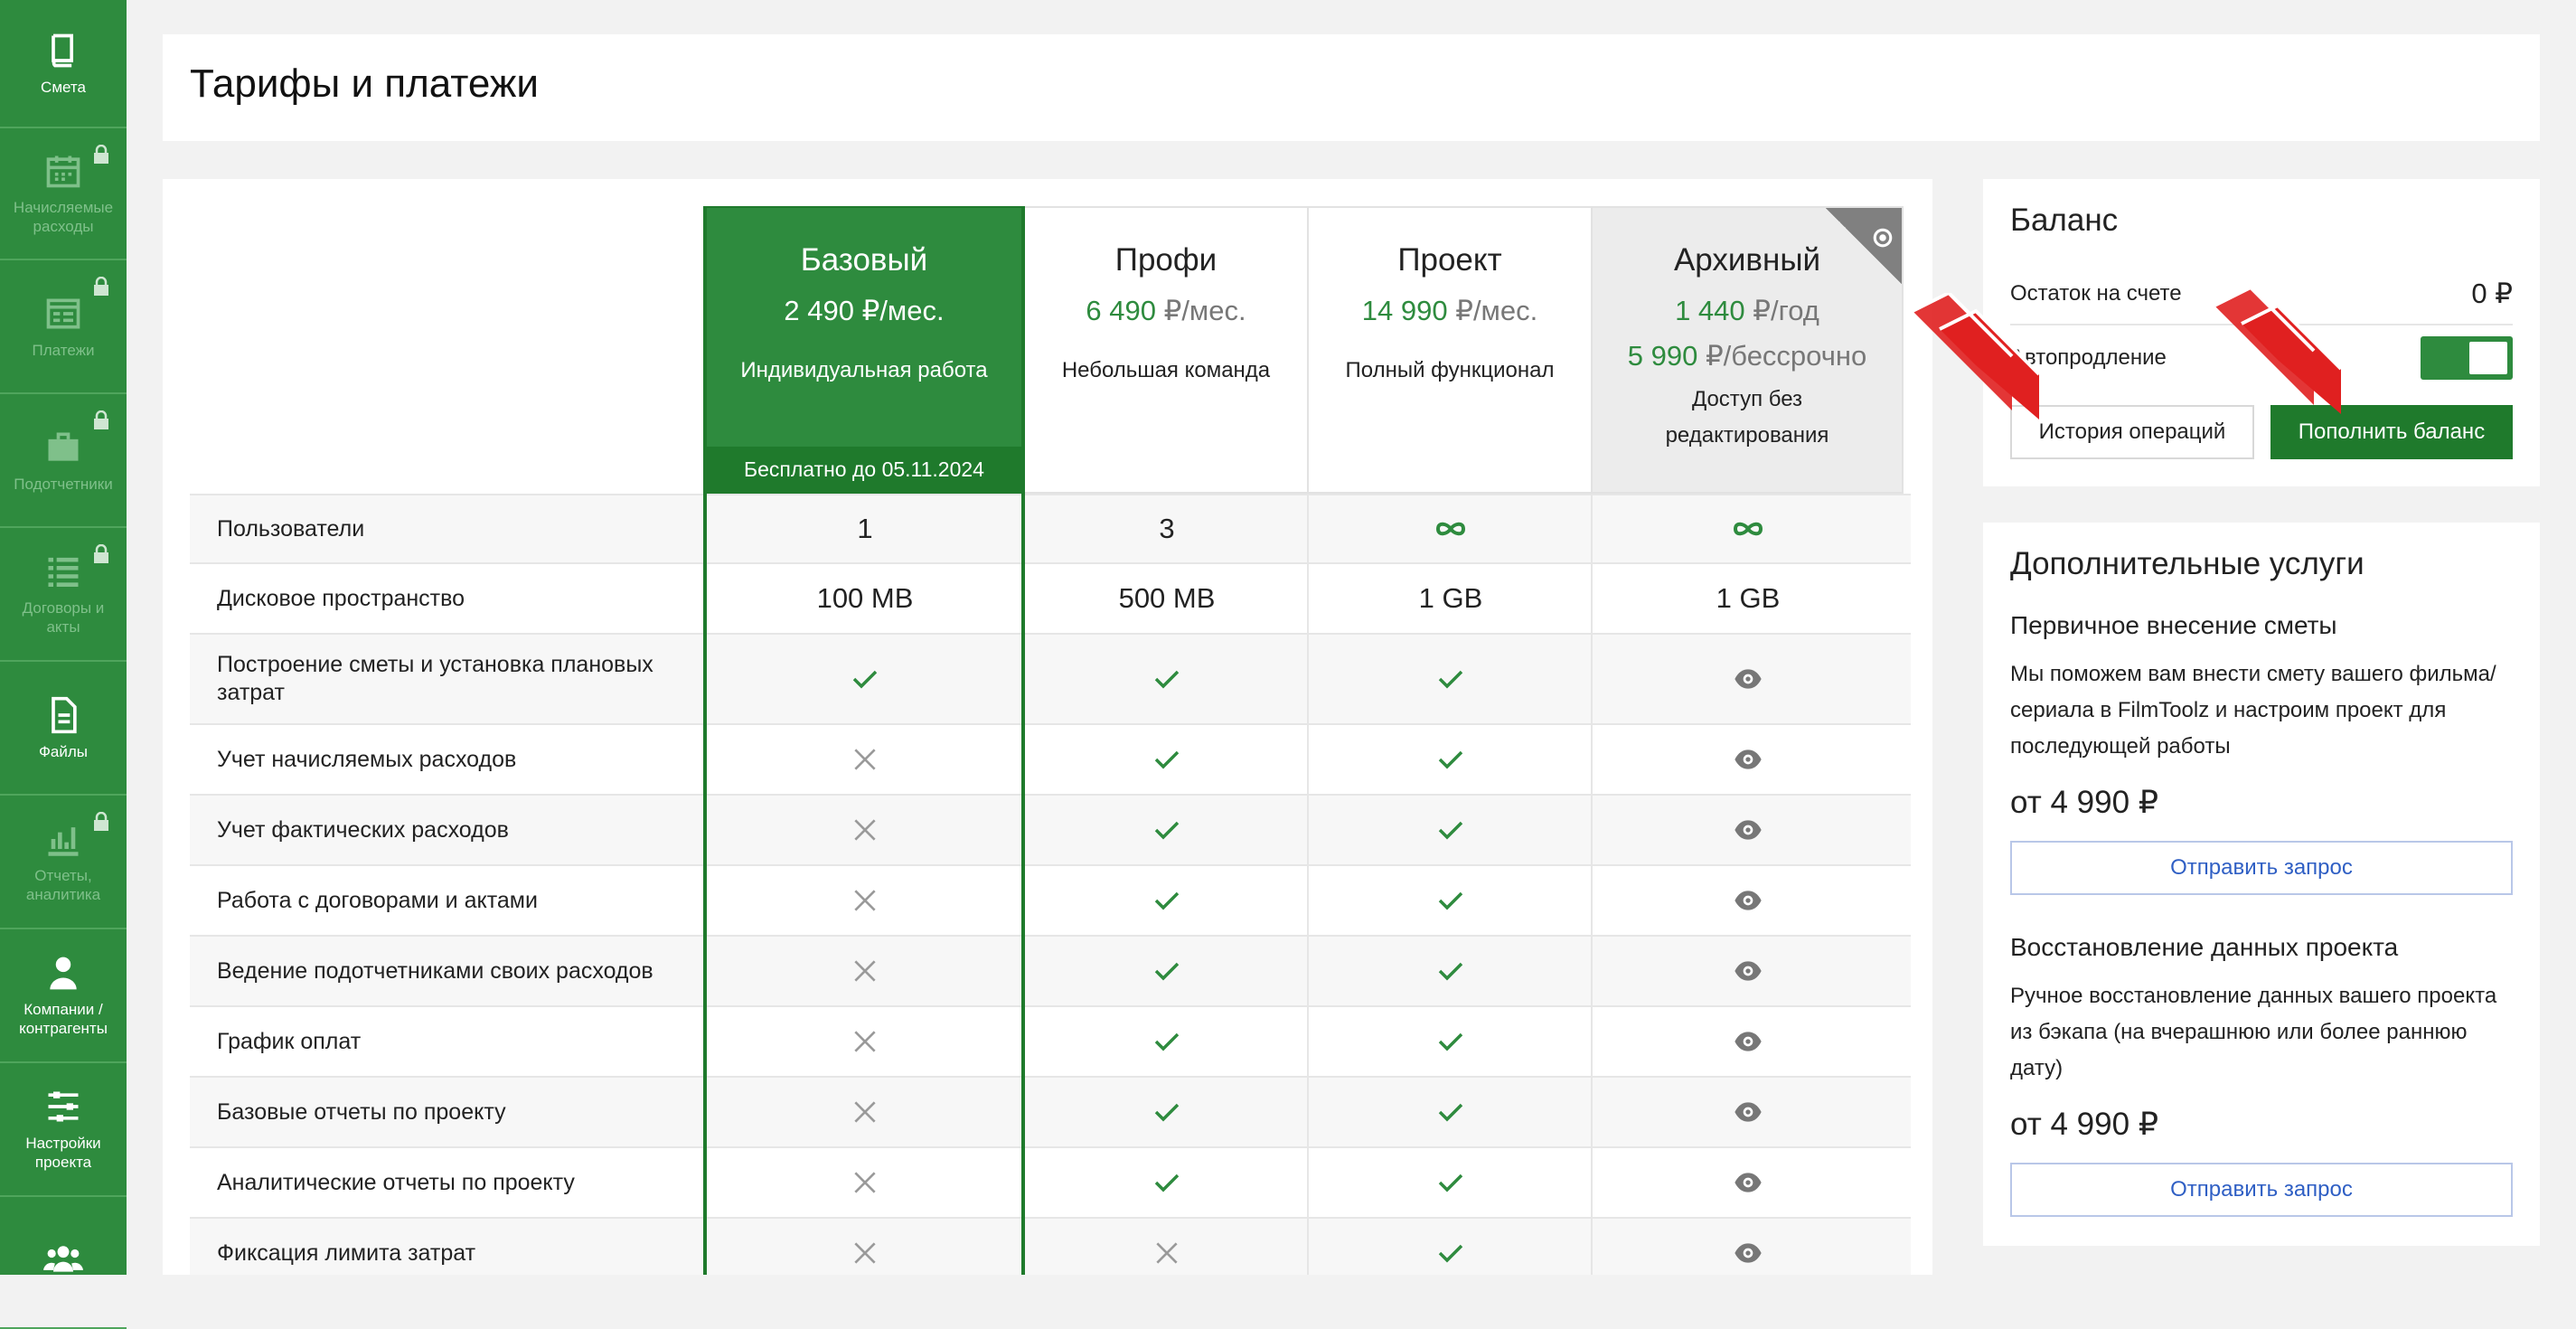 The height and width of the screenshot is (1329, 2576). I want to click on table-row: Пользователи 1 3, so click(1050, 529).